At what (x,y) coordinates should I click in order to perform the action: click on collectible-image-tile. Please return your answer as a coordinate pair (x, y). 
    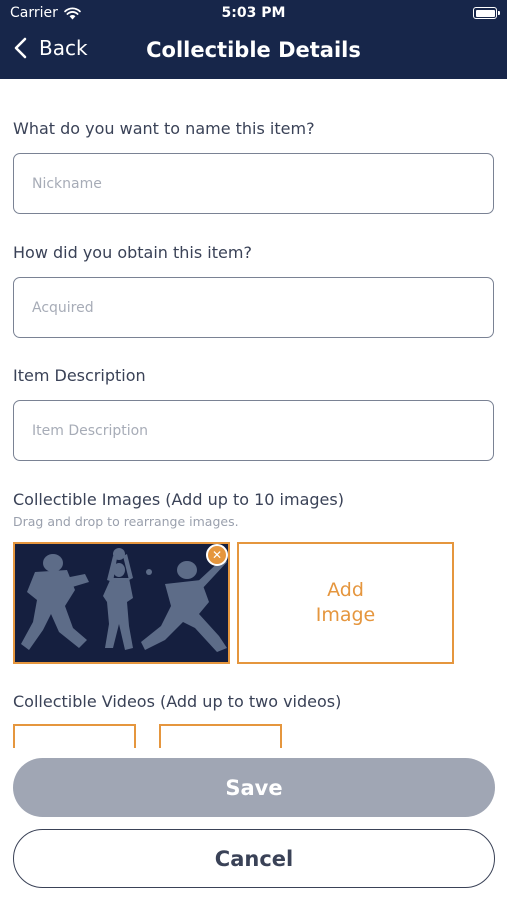
    Looking at the image, I should click on (121, 603).